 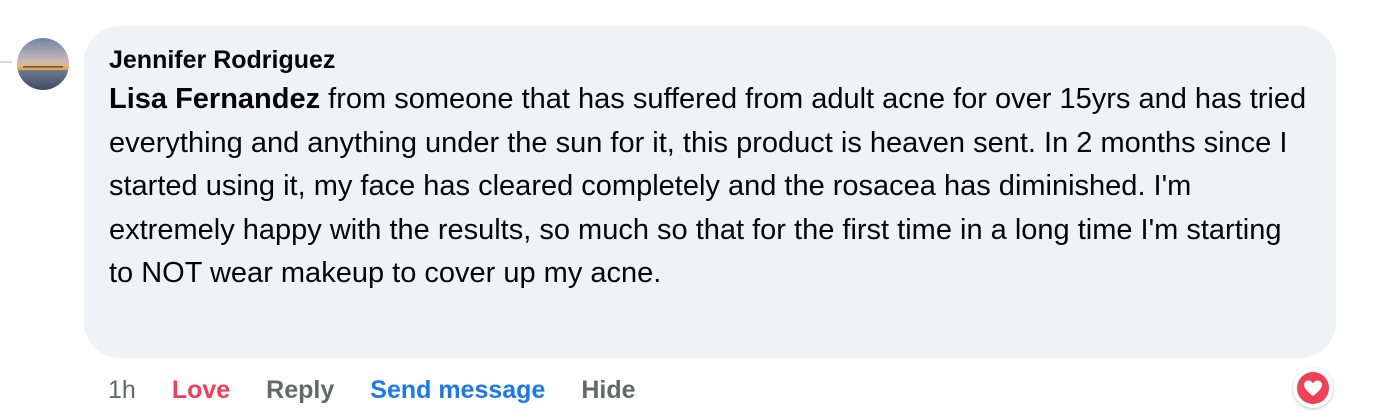 I want to click on avatar-sunset-image, so click(x=43, y=64).